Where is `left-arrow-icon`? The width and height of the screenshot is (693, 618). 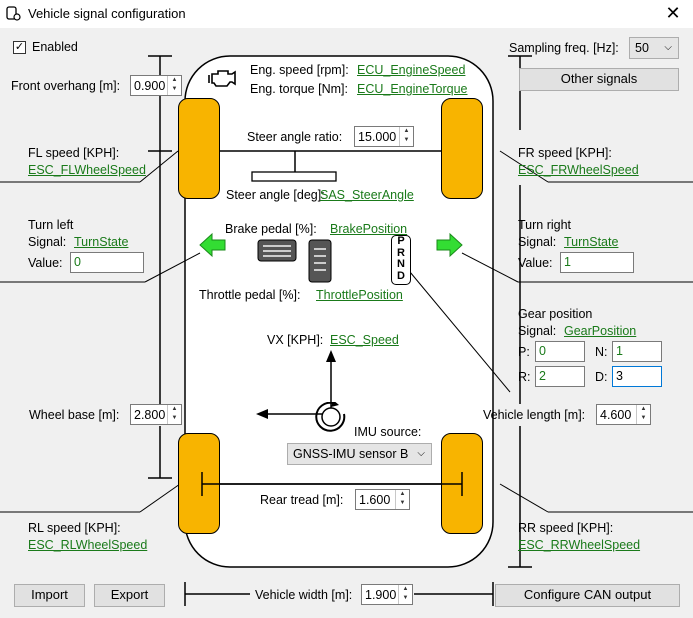
left-arrow-icon is located at coordinates (212, 245).